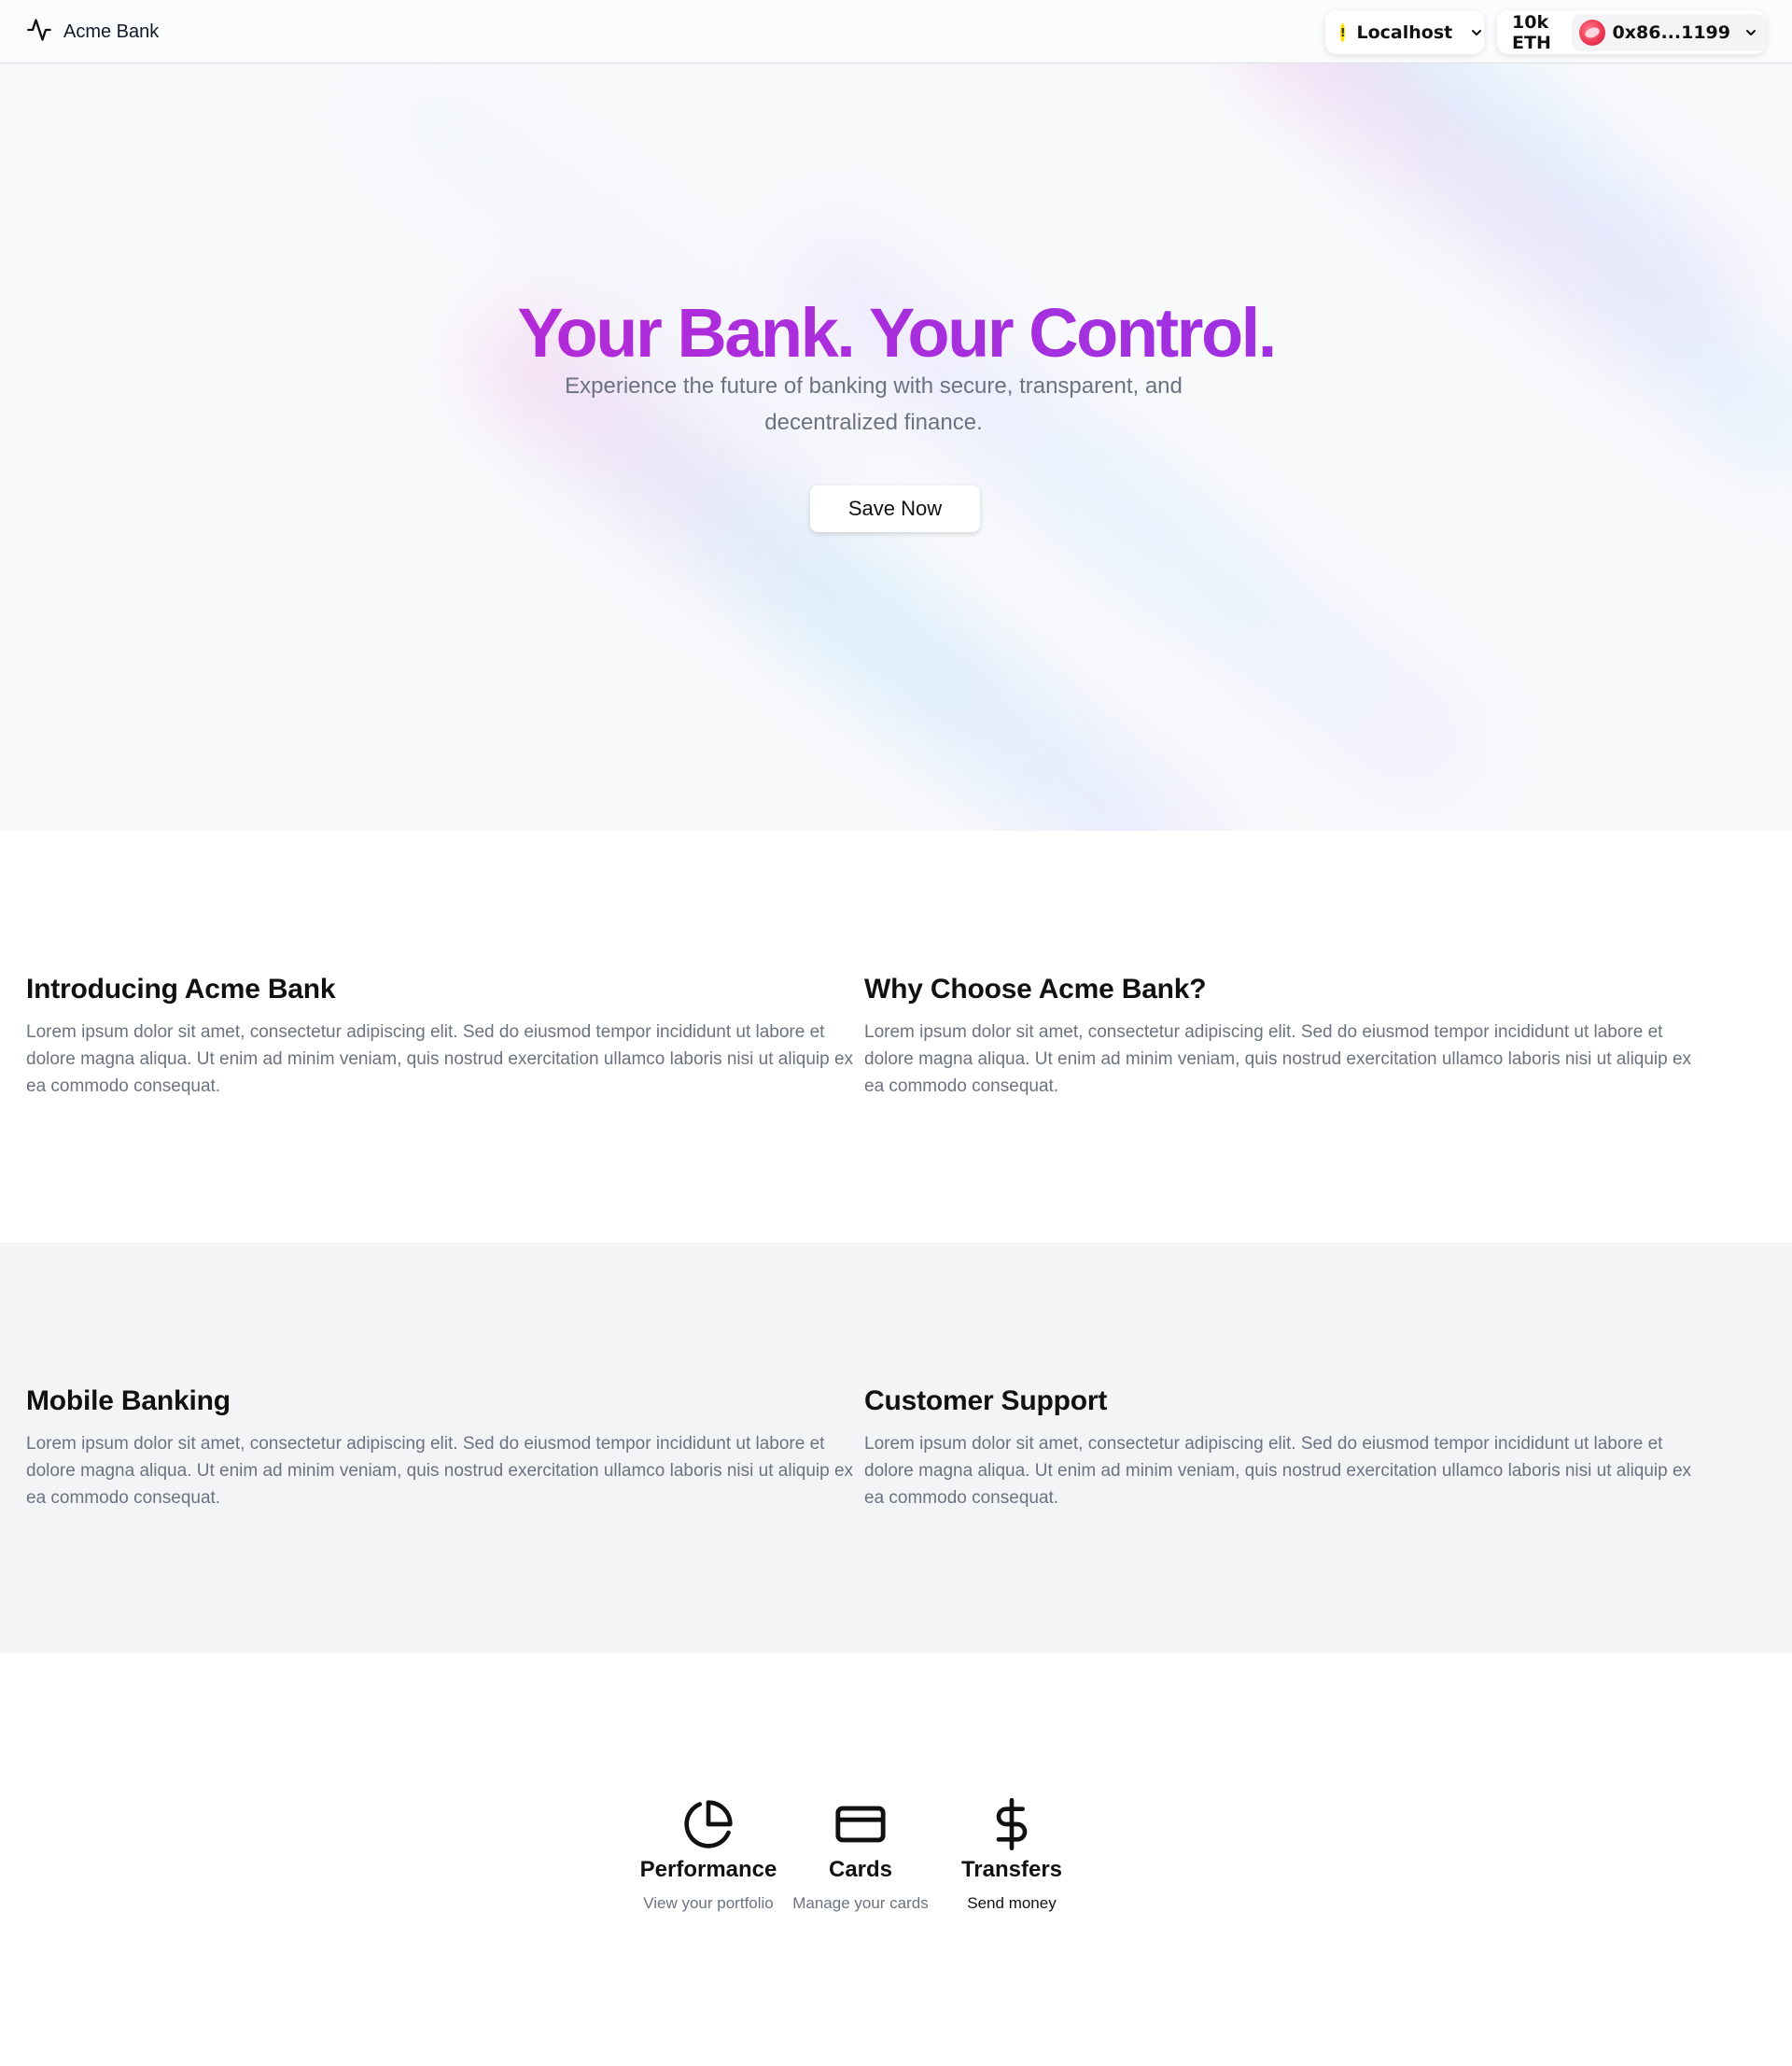  What do you see at coordinates (1035, 990) in the screenshot?
I see `info-title: Why Choose Acme Bank?` at bounding box center [1035, 990].